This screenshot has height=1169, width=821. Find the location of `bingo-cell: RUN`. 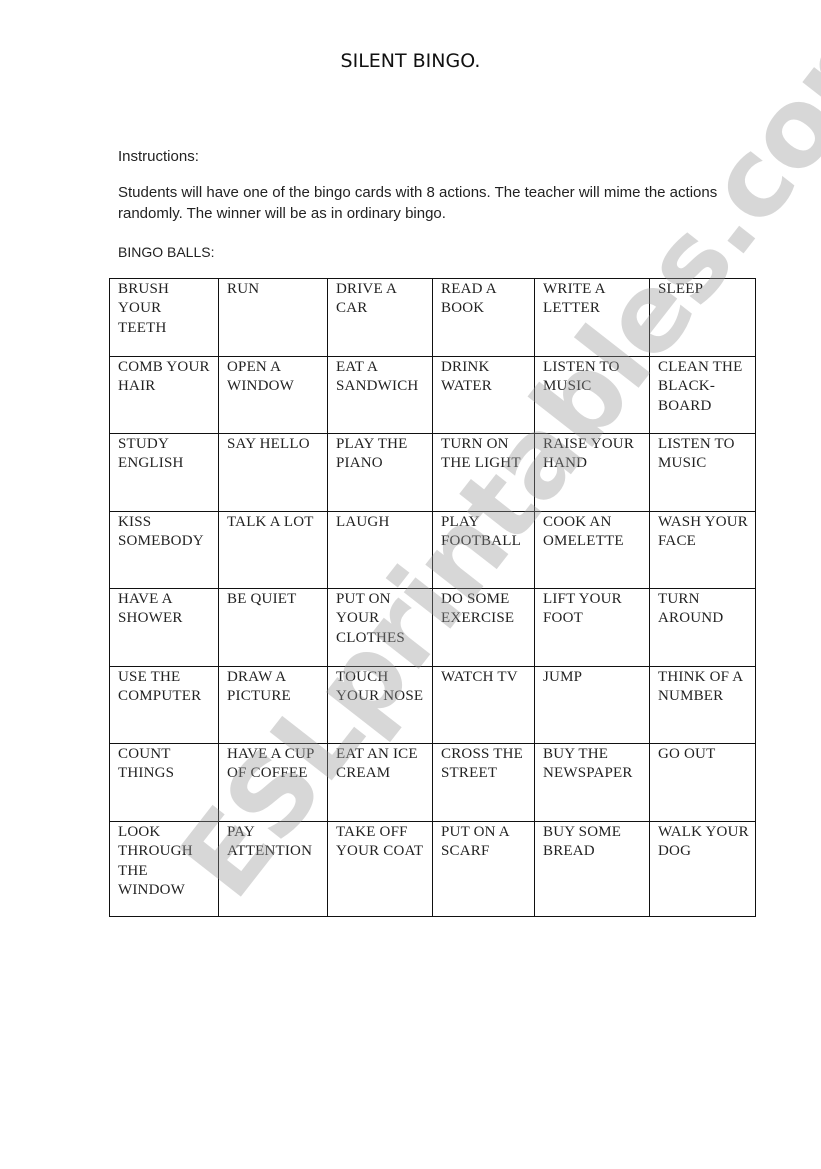

bingo-cell: RUN is located at coordinates (273, 317).